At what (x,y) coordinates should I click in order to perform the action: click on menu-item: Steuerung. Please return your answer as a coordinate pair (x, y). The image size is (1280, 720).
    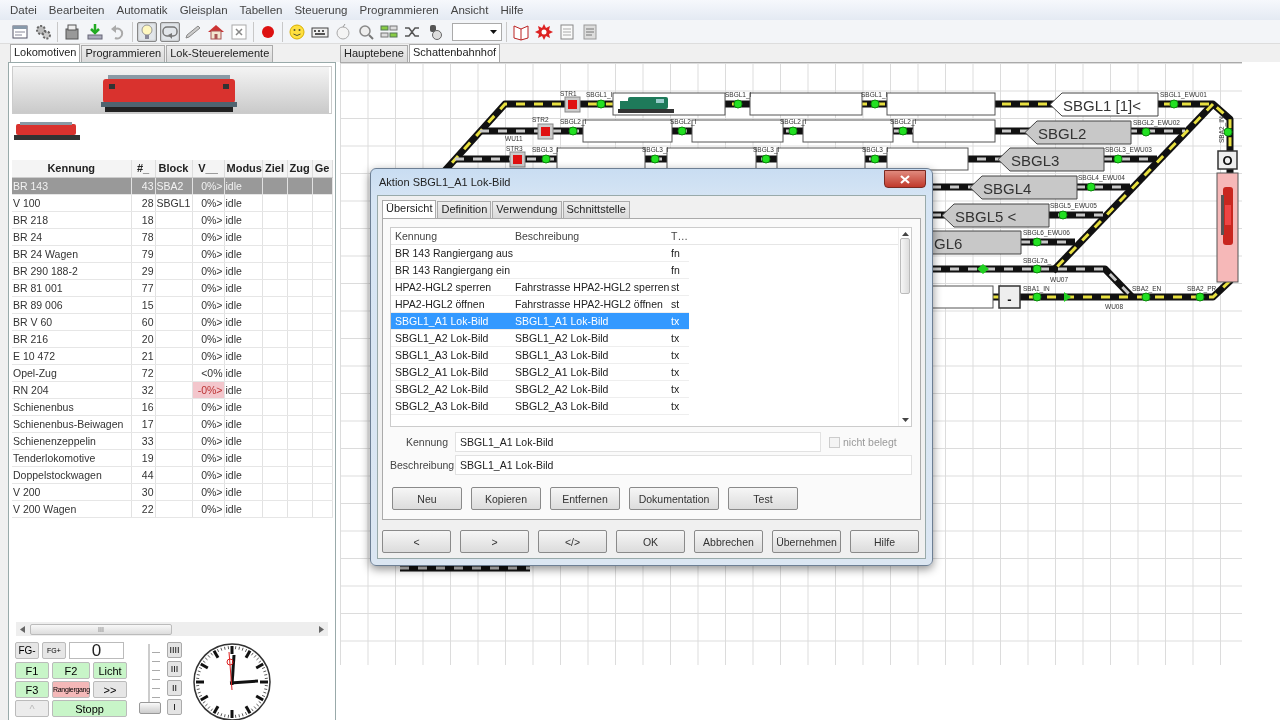
    Looking at the image, I should click on (321, 10).